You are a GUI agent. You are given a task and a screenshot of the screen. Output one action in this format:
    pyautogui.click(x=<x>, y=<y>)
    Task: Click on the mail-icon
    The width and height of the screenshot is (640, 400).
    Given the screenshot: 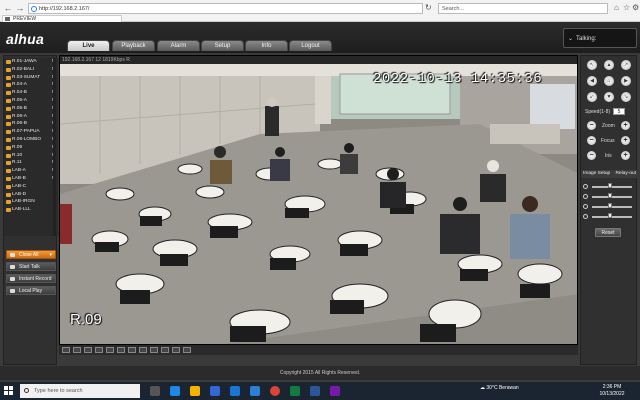 What is the action you would take?
    pyautogui.click(x=235, y=391)
    